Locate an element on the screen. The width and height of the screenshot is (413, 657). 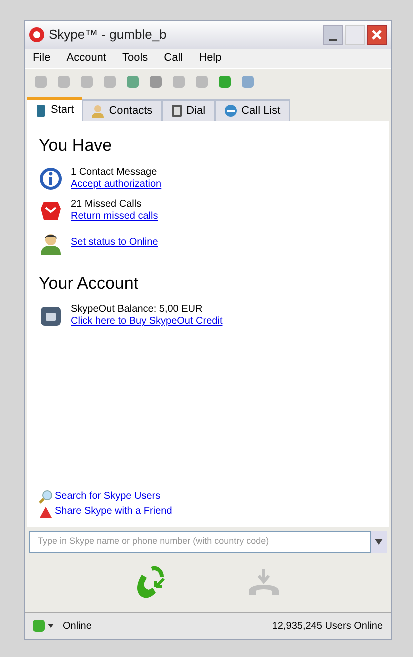
minimize-button is located at coordinates (333, 35).